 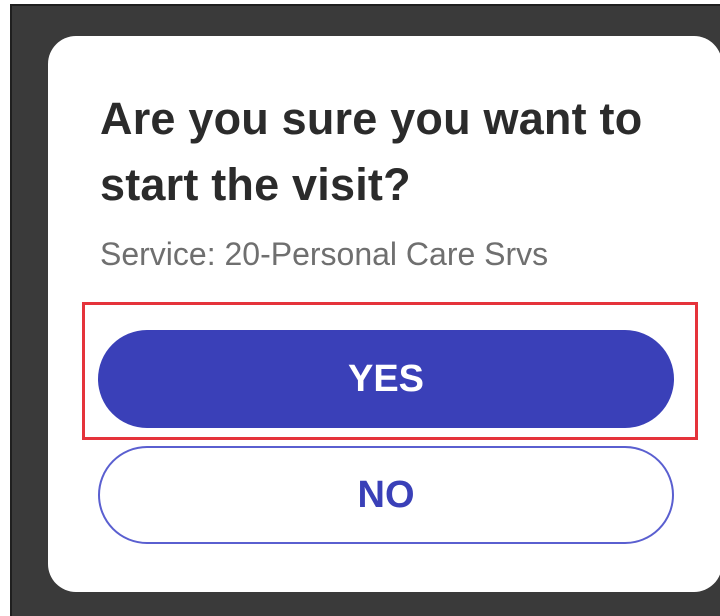 What do you see at coordinates (386, 379) in the screenshot?
I see `yes-button: YES` at bounding box center [386, 379].